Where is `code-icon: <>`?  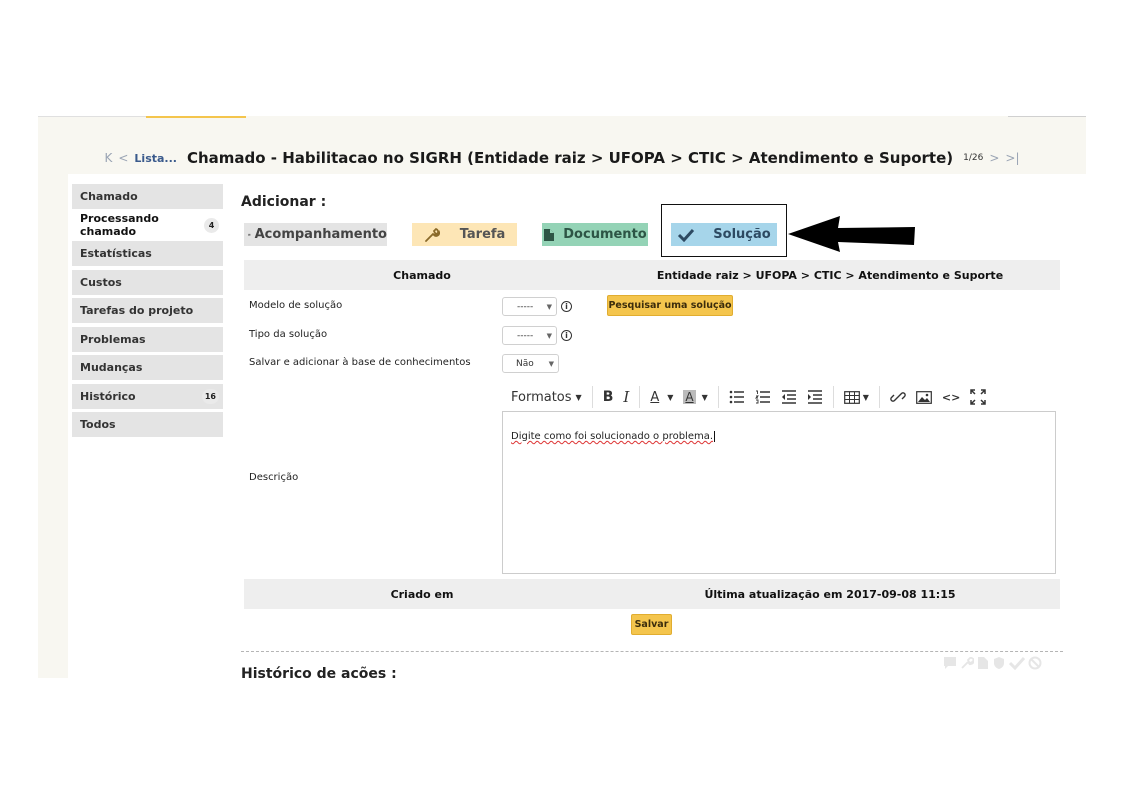 code-icon: <> is located at coordinates (951, 397).